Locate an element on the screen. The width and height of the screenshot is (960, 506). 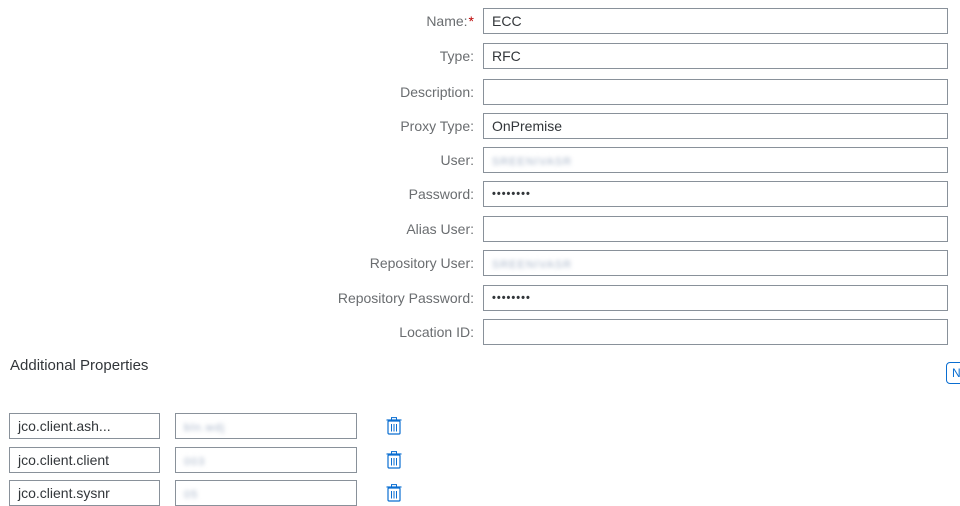
new-property-button: N is located at coordinates (953, 373).